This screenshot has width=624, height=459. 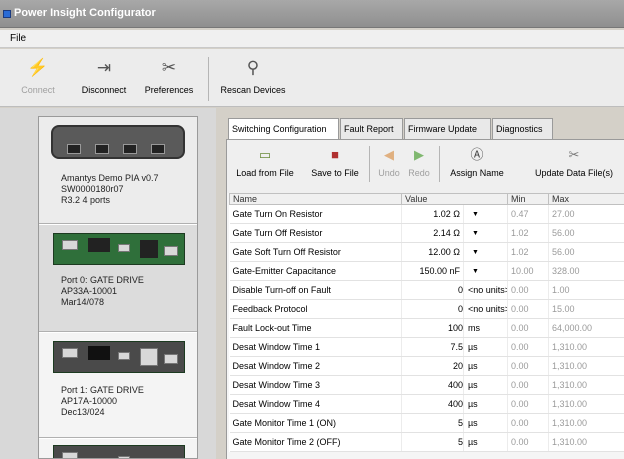 I want to click on preferences-label: Preferences, so click(x=169, y=90).